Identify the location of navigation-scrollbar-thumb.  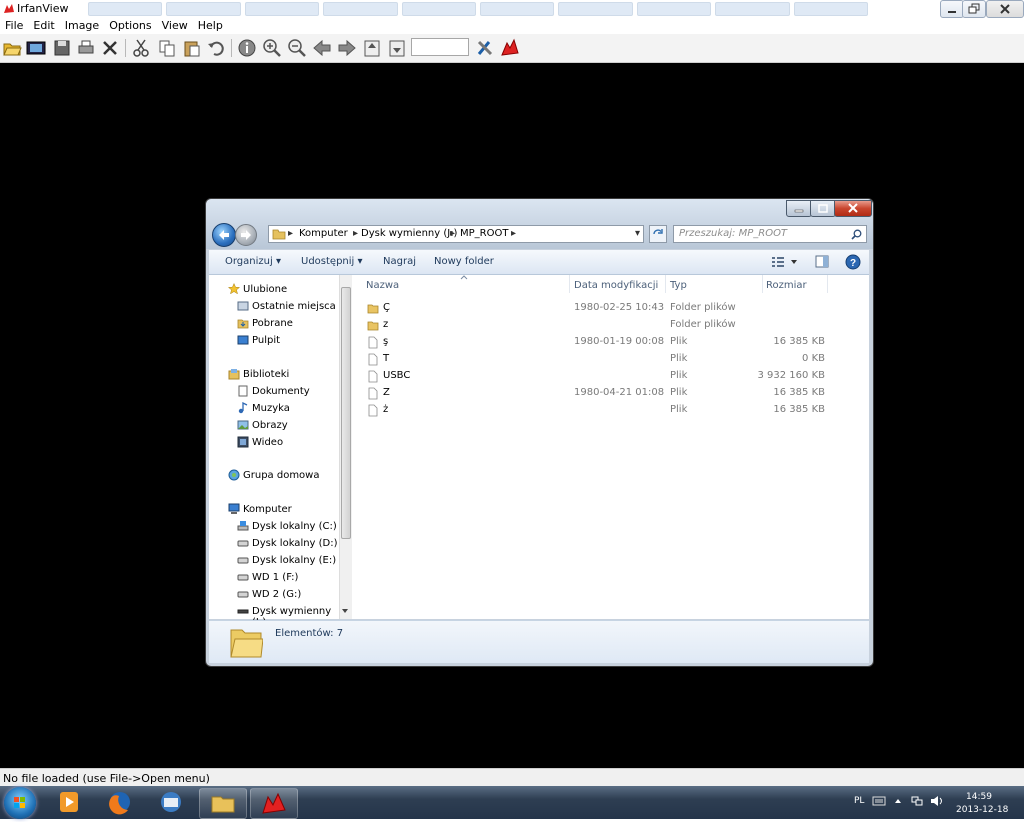
(346, 413).